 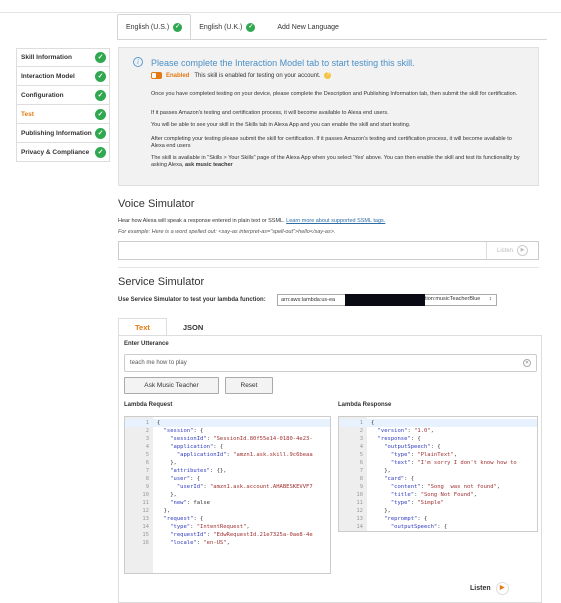 What do you see at coordinates (63, 76) in the screenshot?
I see `sidebar-item-interaction-model: Interaction Model ✓` at bounding box center [63, 76].